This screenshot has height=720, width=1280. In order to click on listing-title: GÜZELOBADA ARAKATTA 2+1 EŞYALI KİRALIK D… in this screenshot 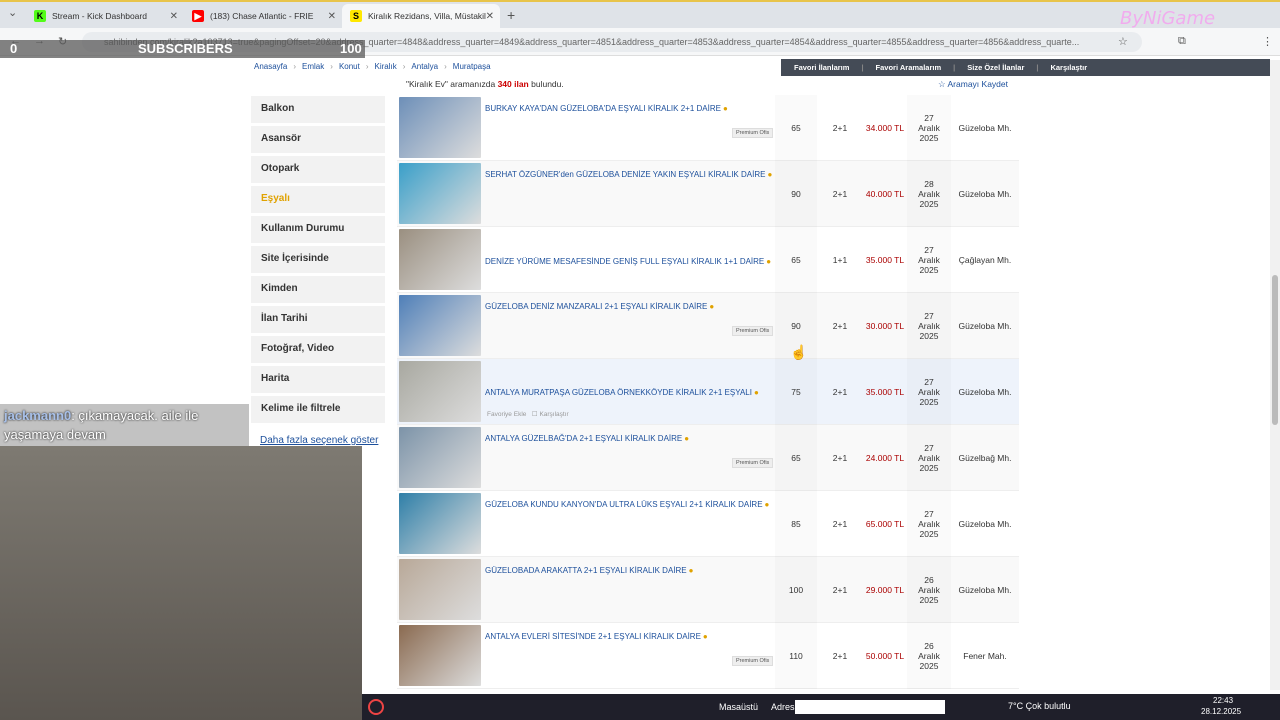, I will do `click(586, 570)`.